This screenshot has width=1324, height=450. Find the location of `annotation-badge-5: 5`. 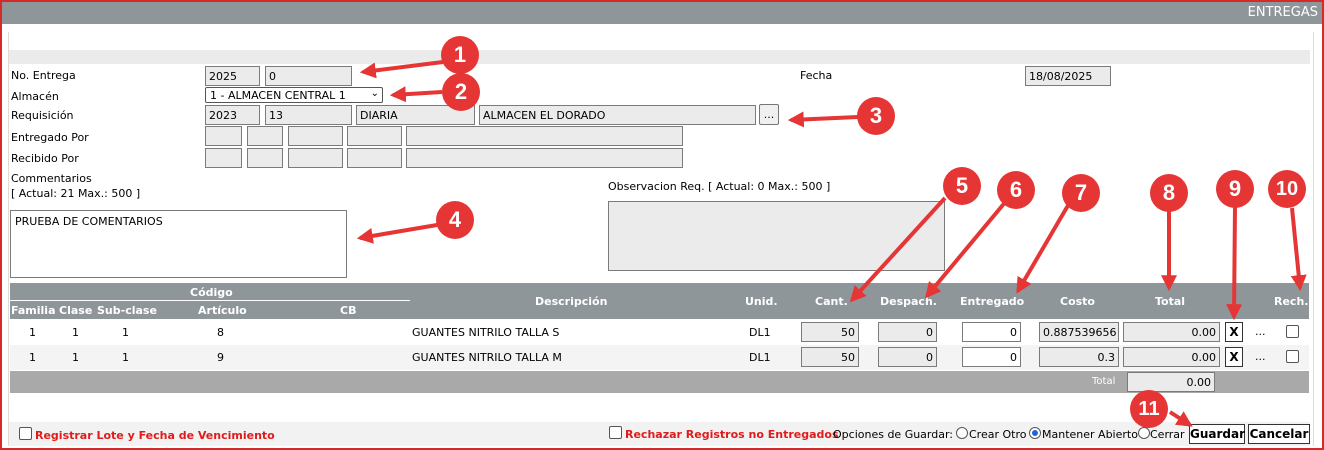

annotation-badge-5: 5 is located at coordinates (962, 186).